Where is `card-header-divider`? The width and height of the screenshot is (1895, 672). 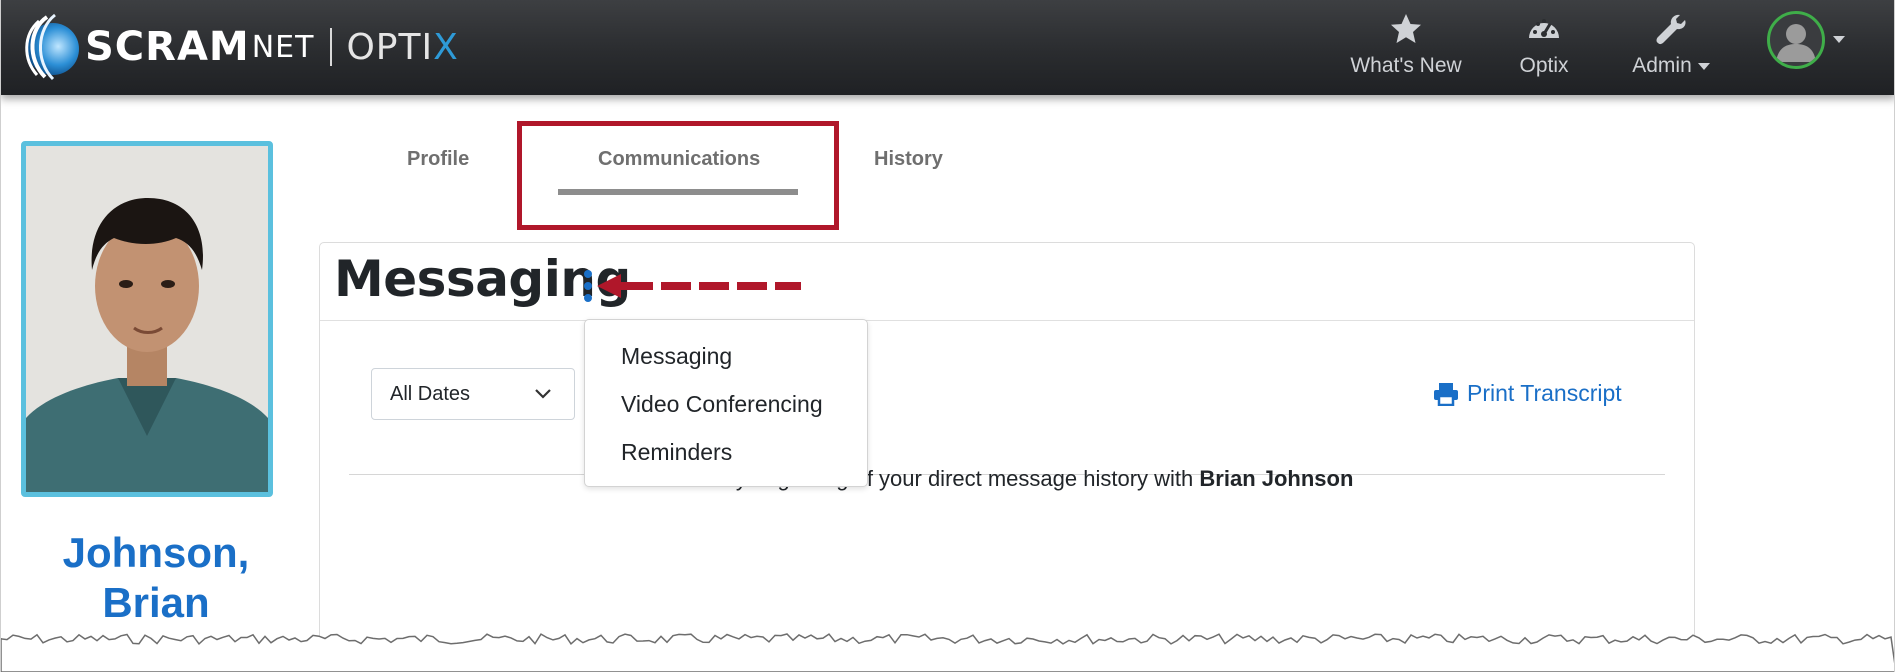 card-header-divider is located at coordinates (1007, 320).